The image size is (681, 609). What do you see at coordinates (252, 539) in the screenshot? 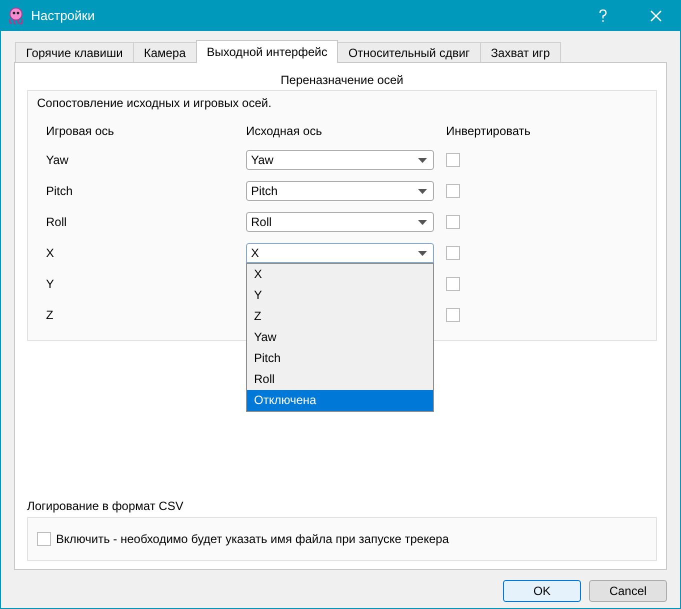
I see `checkbox-label: Включить - необходимо будет указать имя файла при запуске трекера` at bounding box center [252, 539].